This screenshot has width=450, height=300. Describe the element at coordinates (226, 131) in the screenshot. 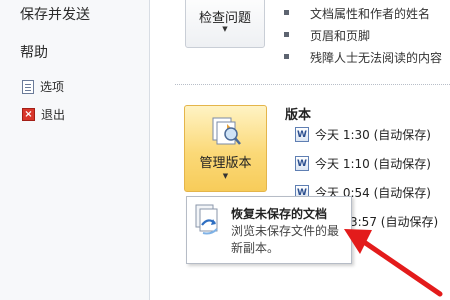

I see `manage-versions-icon` at that location.